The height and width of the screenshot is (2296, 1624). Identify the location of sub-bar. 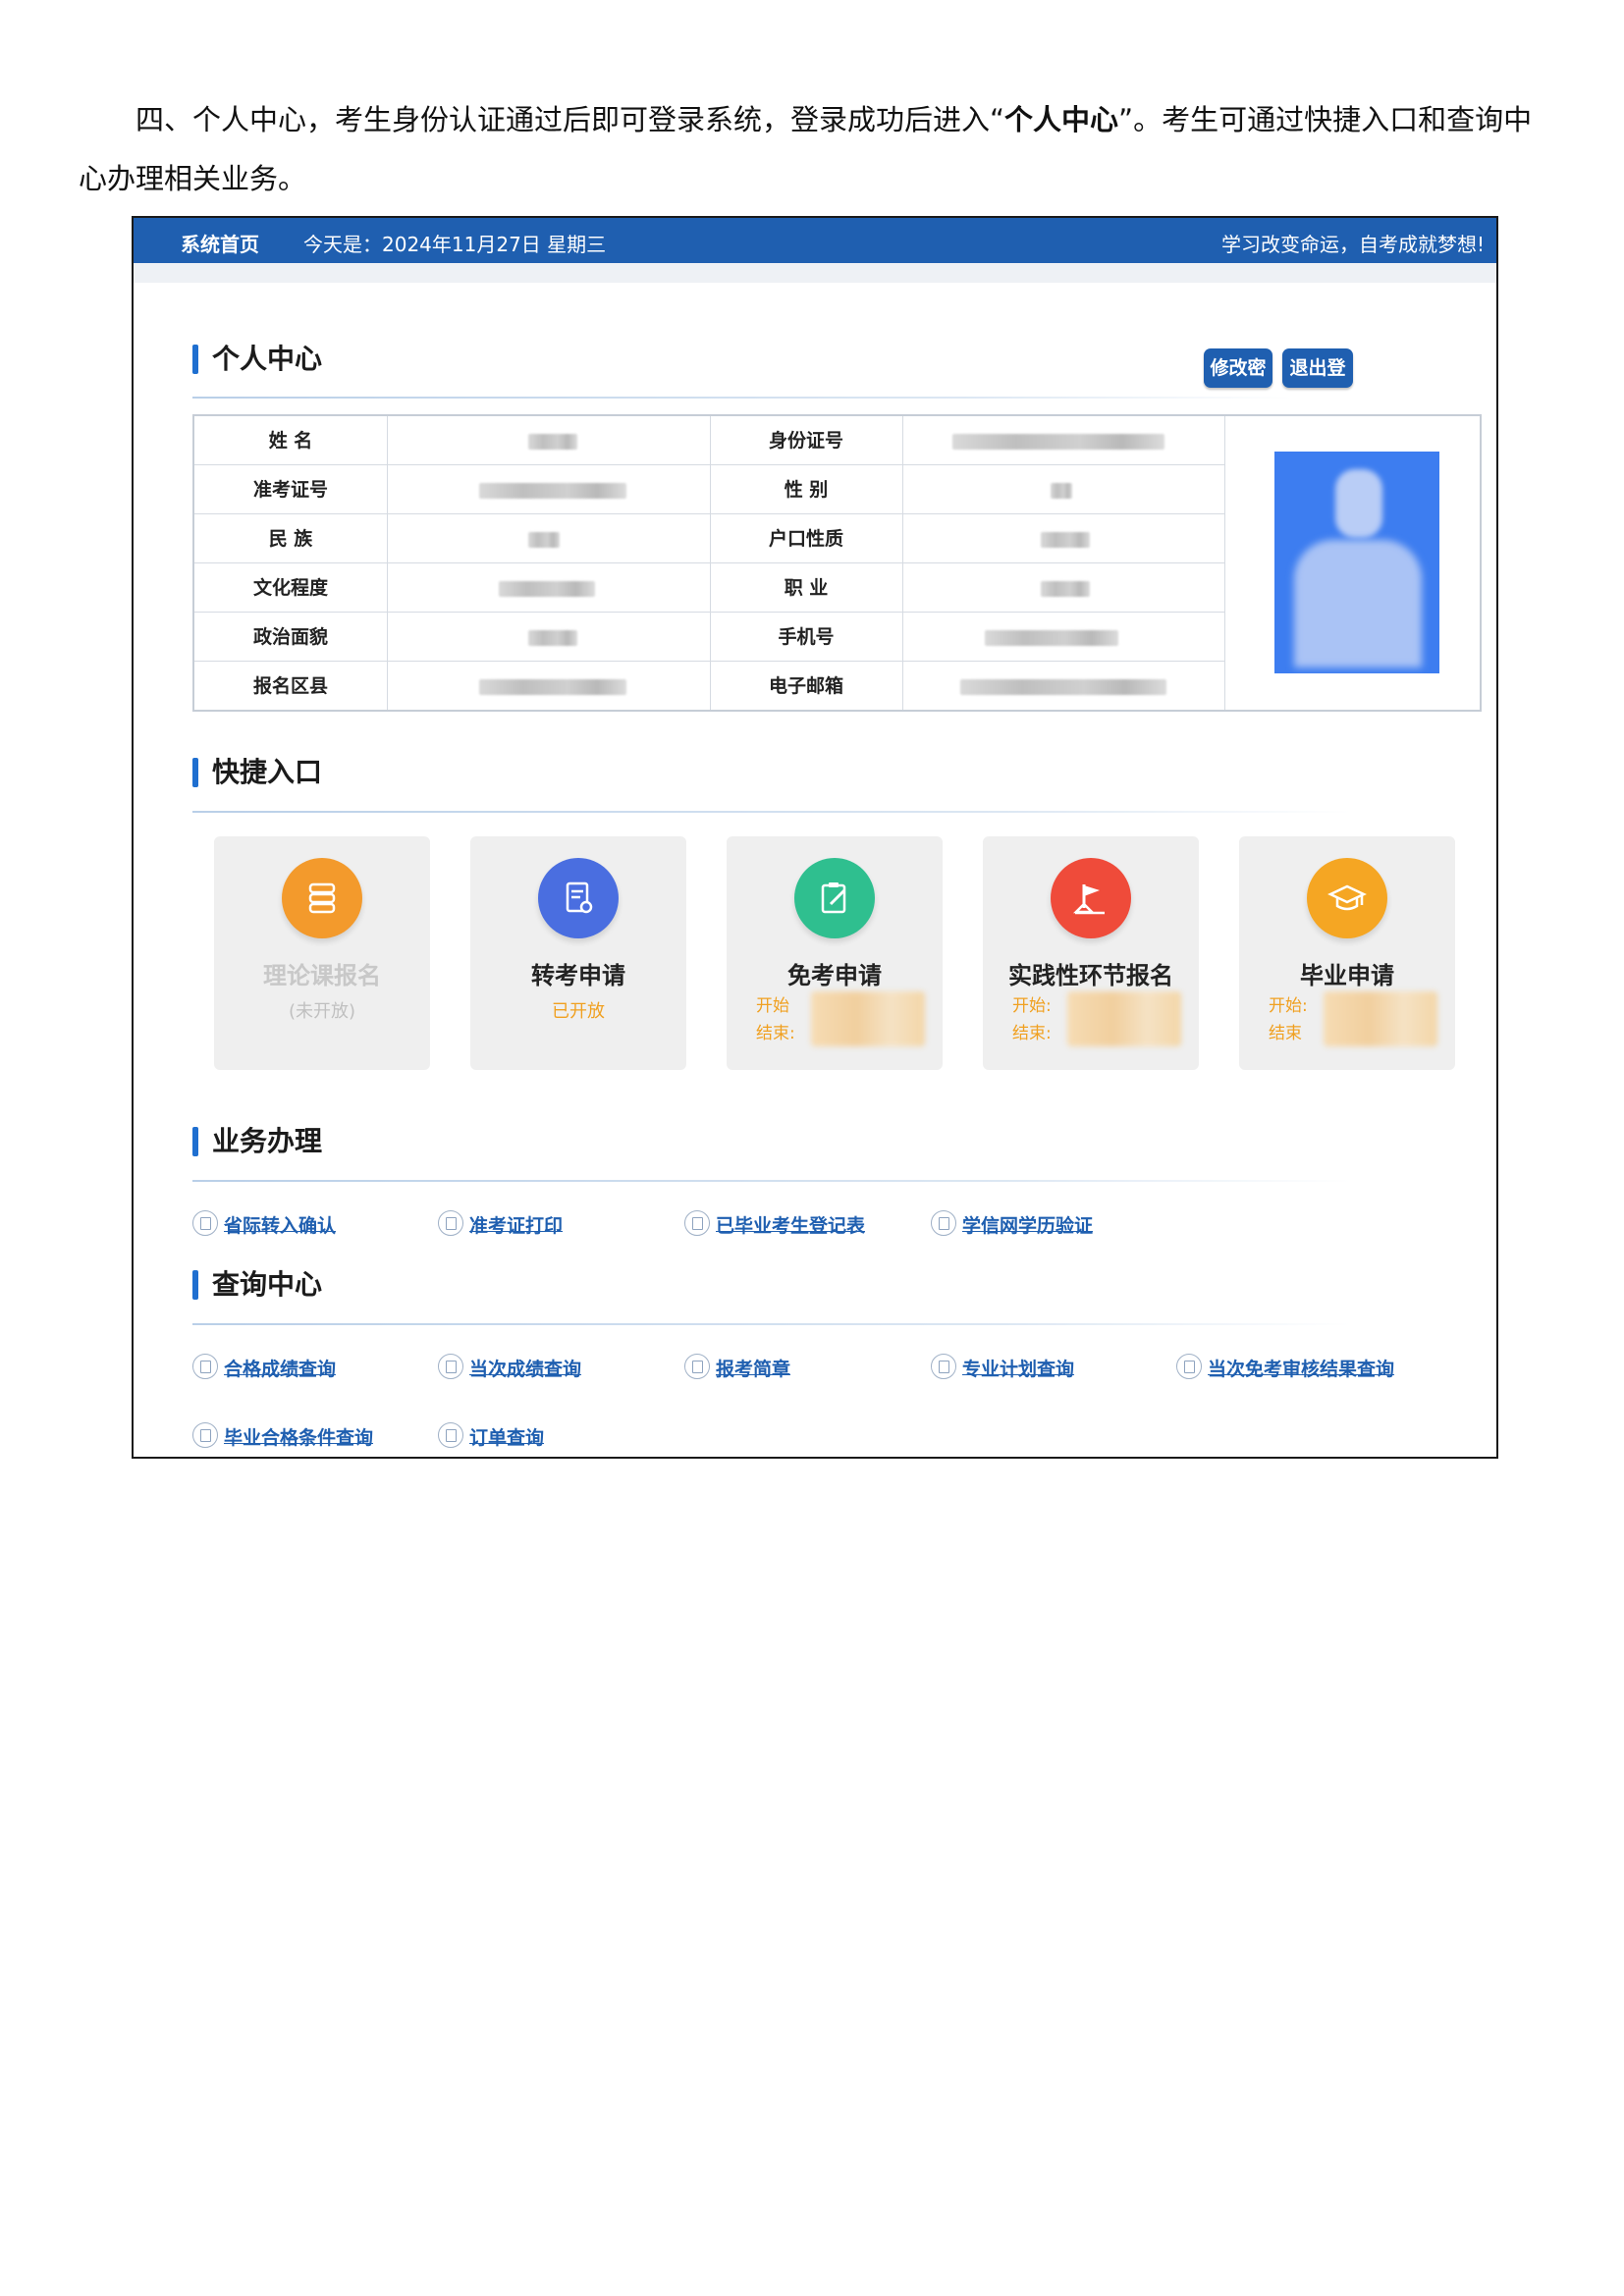
(815, 273).